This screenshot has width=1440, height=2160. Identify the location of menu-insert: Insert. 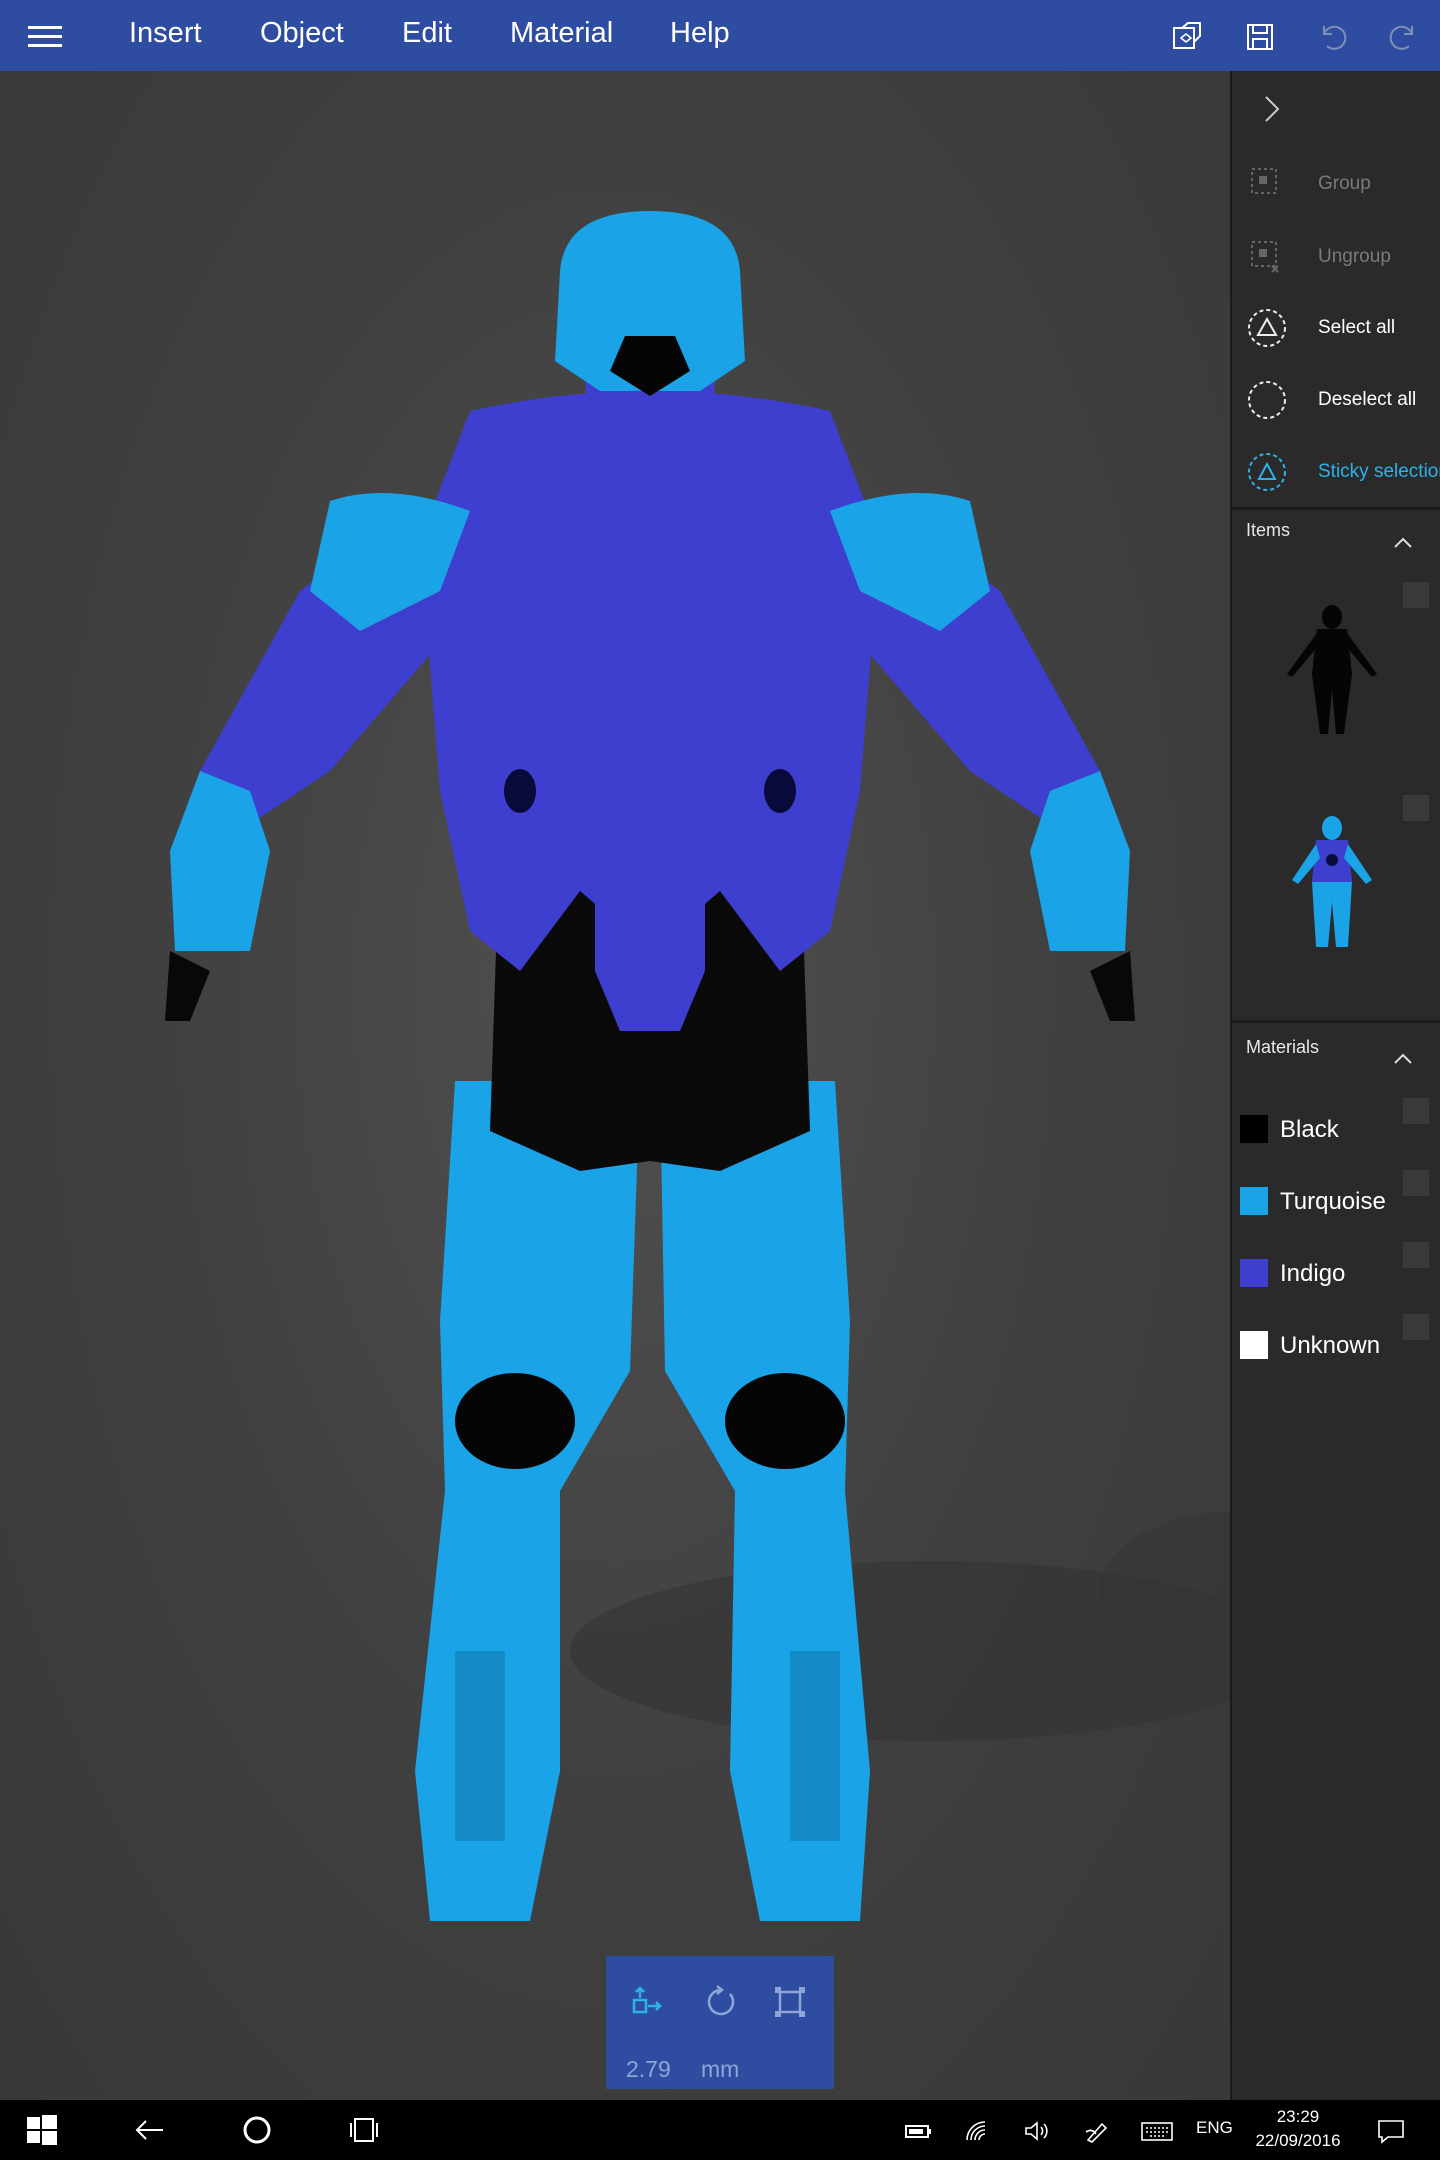
(165, 33).